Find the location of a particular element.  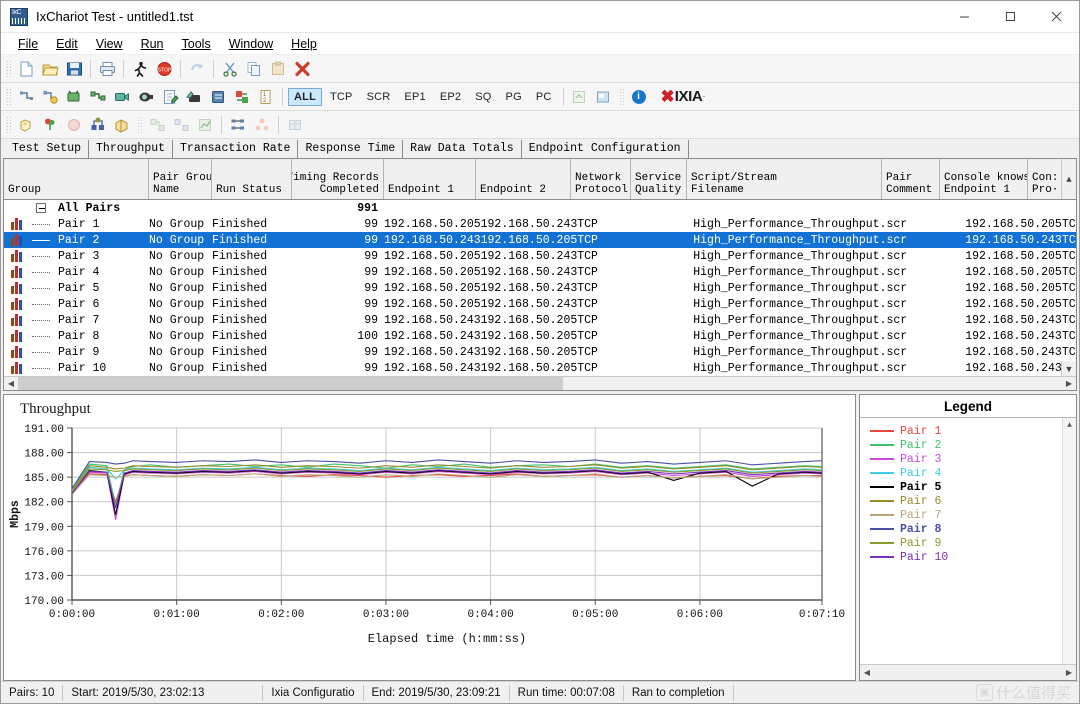

hscroll-right-arrow: ▶ is located at coordinates (1069, 383).